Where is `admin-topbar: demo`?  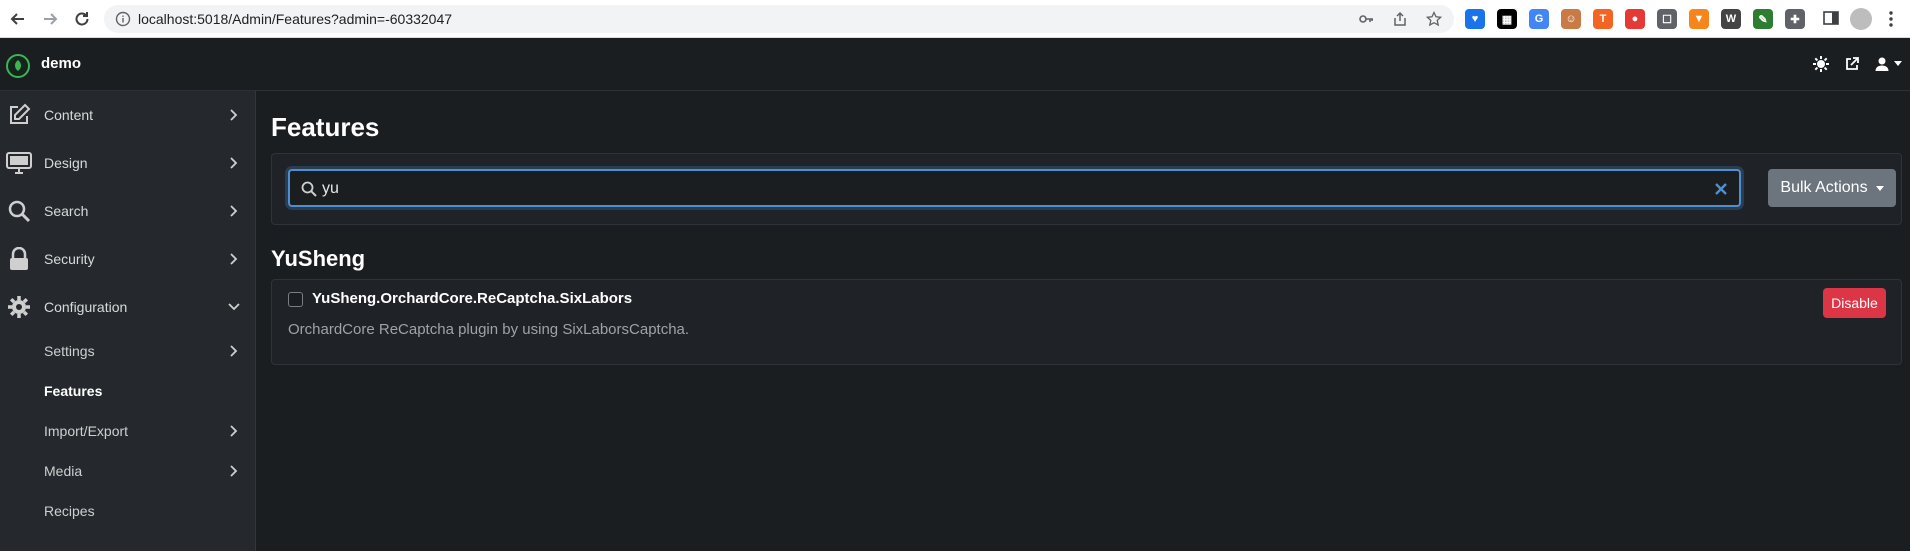
admin-topbar: demo is located at coordinates (955, 64).